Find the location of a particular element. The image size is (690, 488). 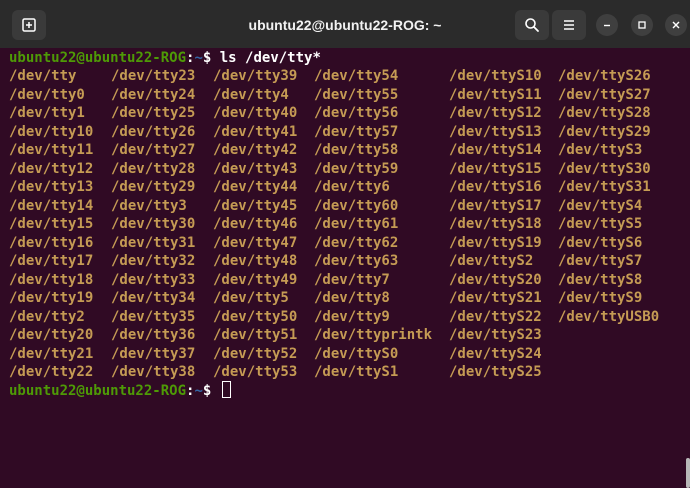

ls-entry: /dev/tty52 is located at coordinates (255, 353).